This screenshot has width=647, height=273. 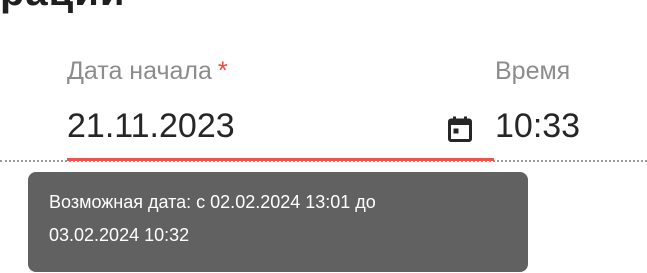 I want to click on date-input-error-underline, so click(x=280, y=159).